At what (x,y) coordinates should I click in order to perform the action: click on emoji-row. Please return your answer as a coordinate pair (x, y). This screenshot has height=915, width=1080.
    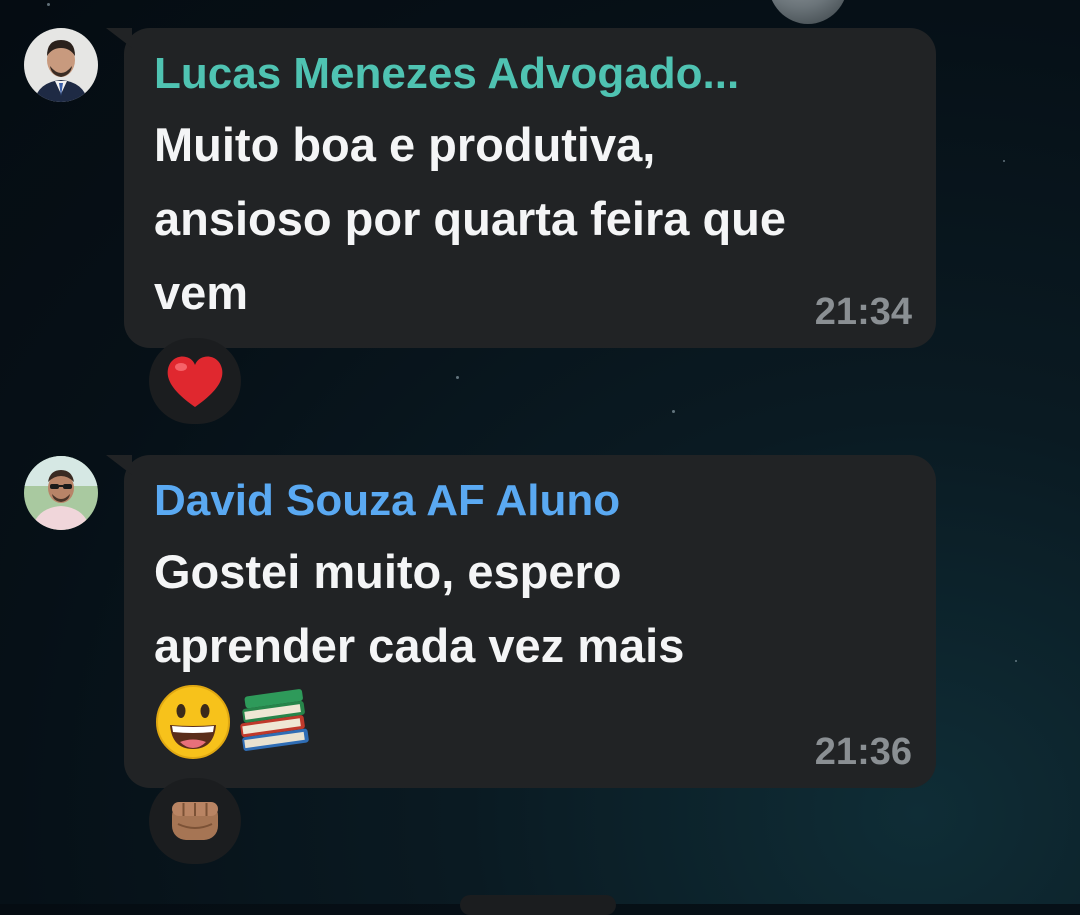
    Looking at the image, I should click on (531, 722).